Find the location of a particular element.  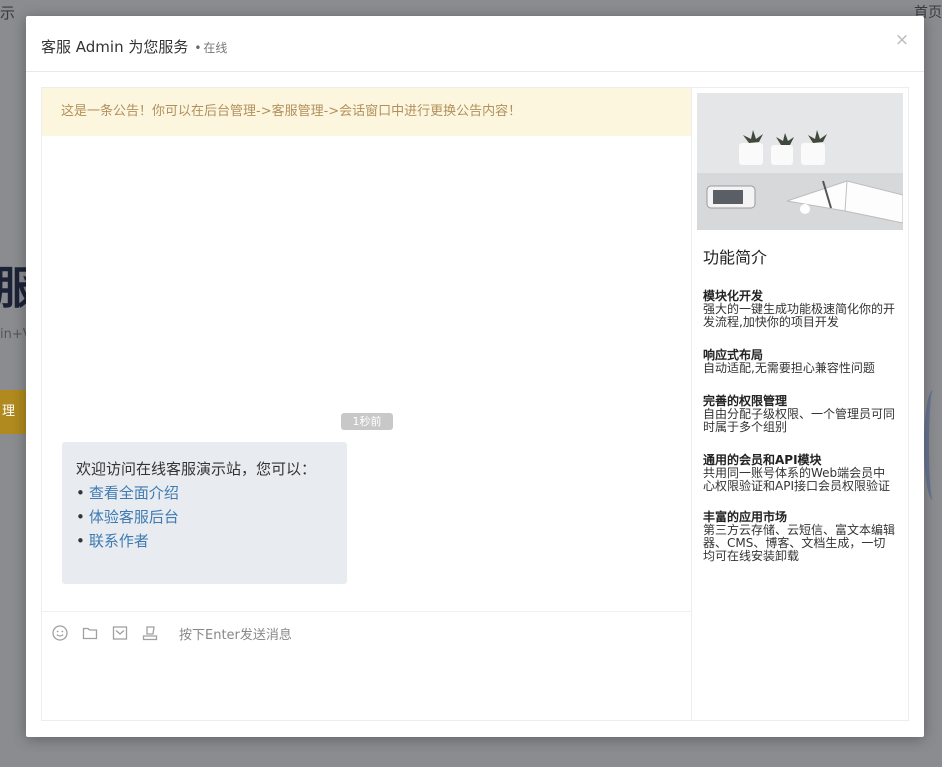

close-button: × is located at coordinates (902, 40).